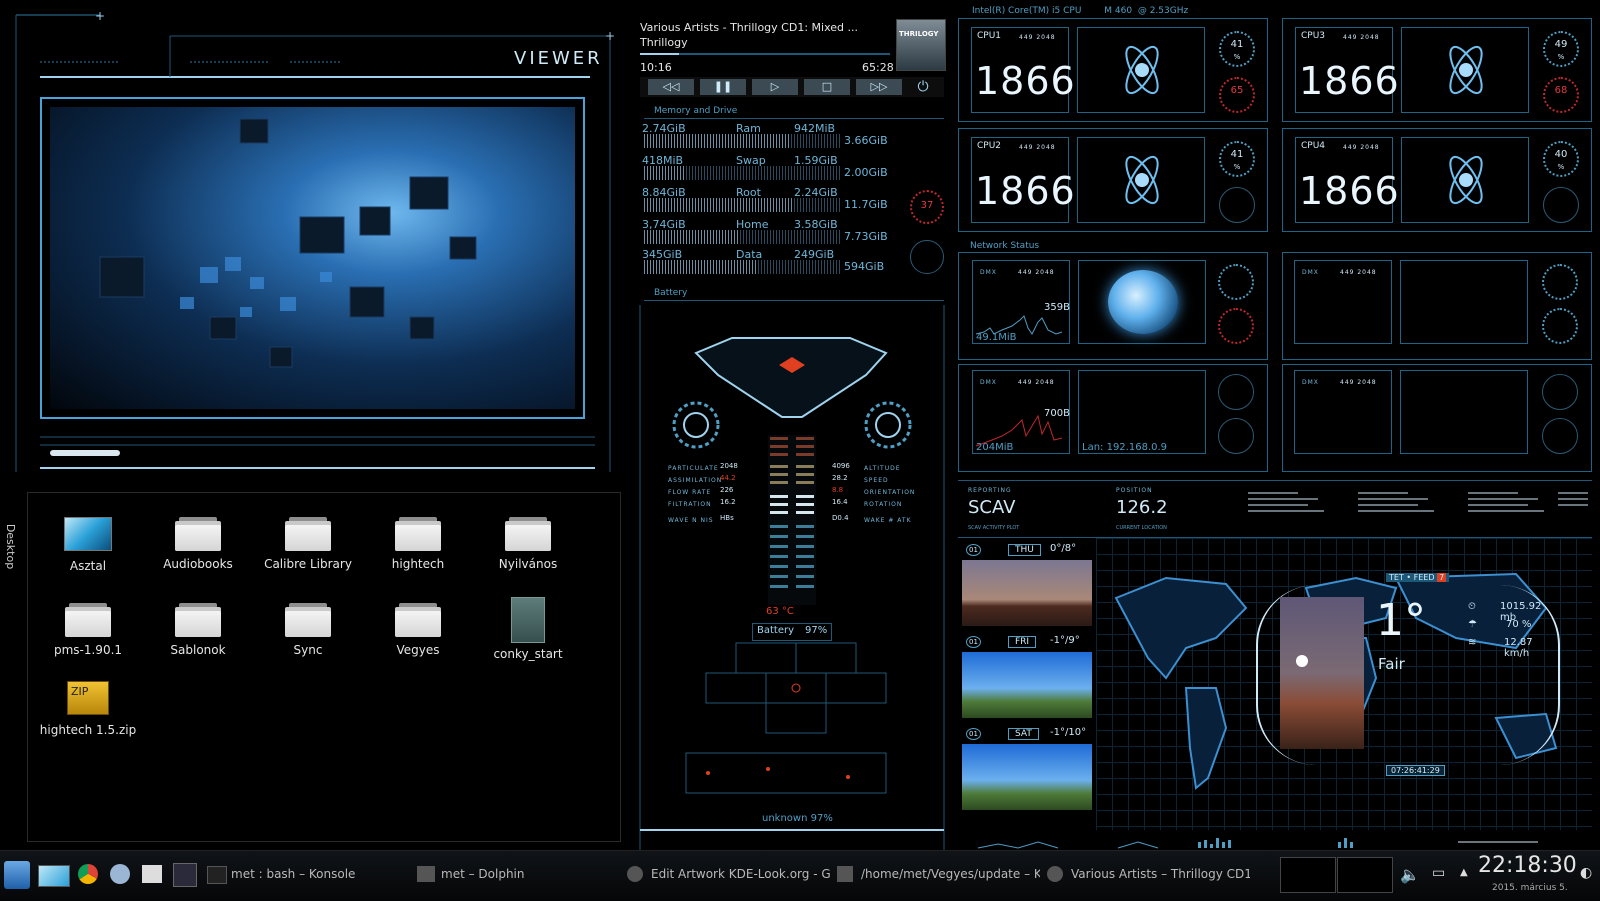 This screenshot has height=901, width=1600. What do you see at coordinates (671, 87) in the screenshot?
I see `rewind-button: ◁◁` at bounding box center [671, 87].